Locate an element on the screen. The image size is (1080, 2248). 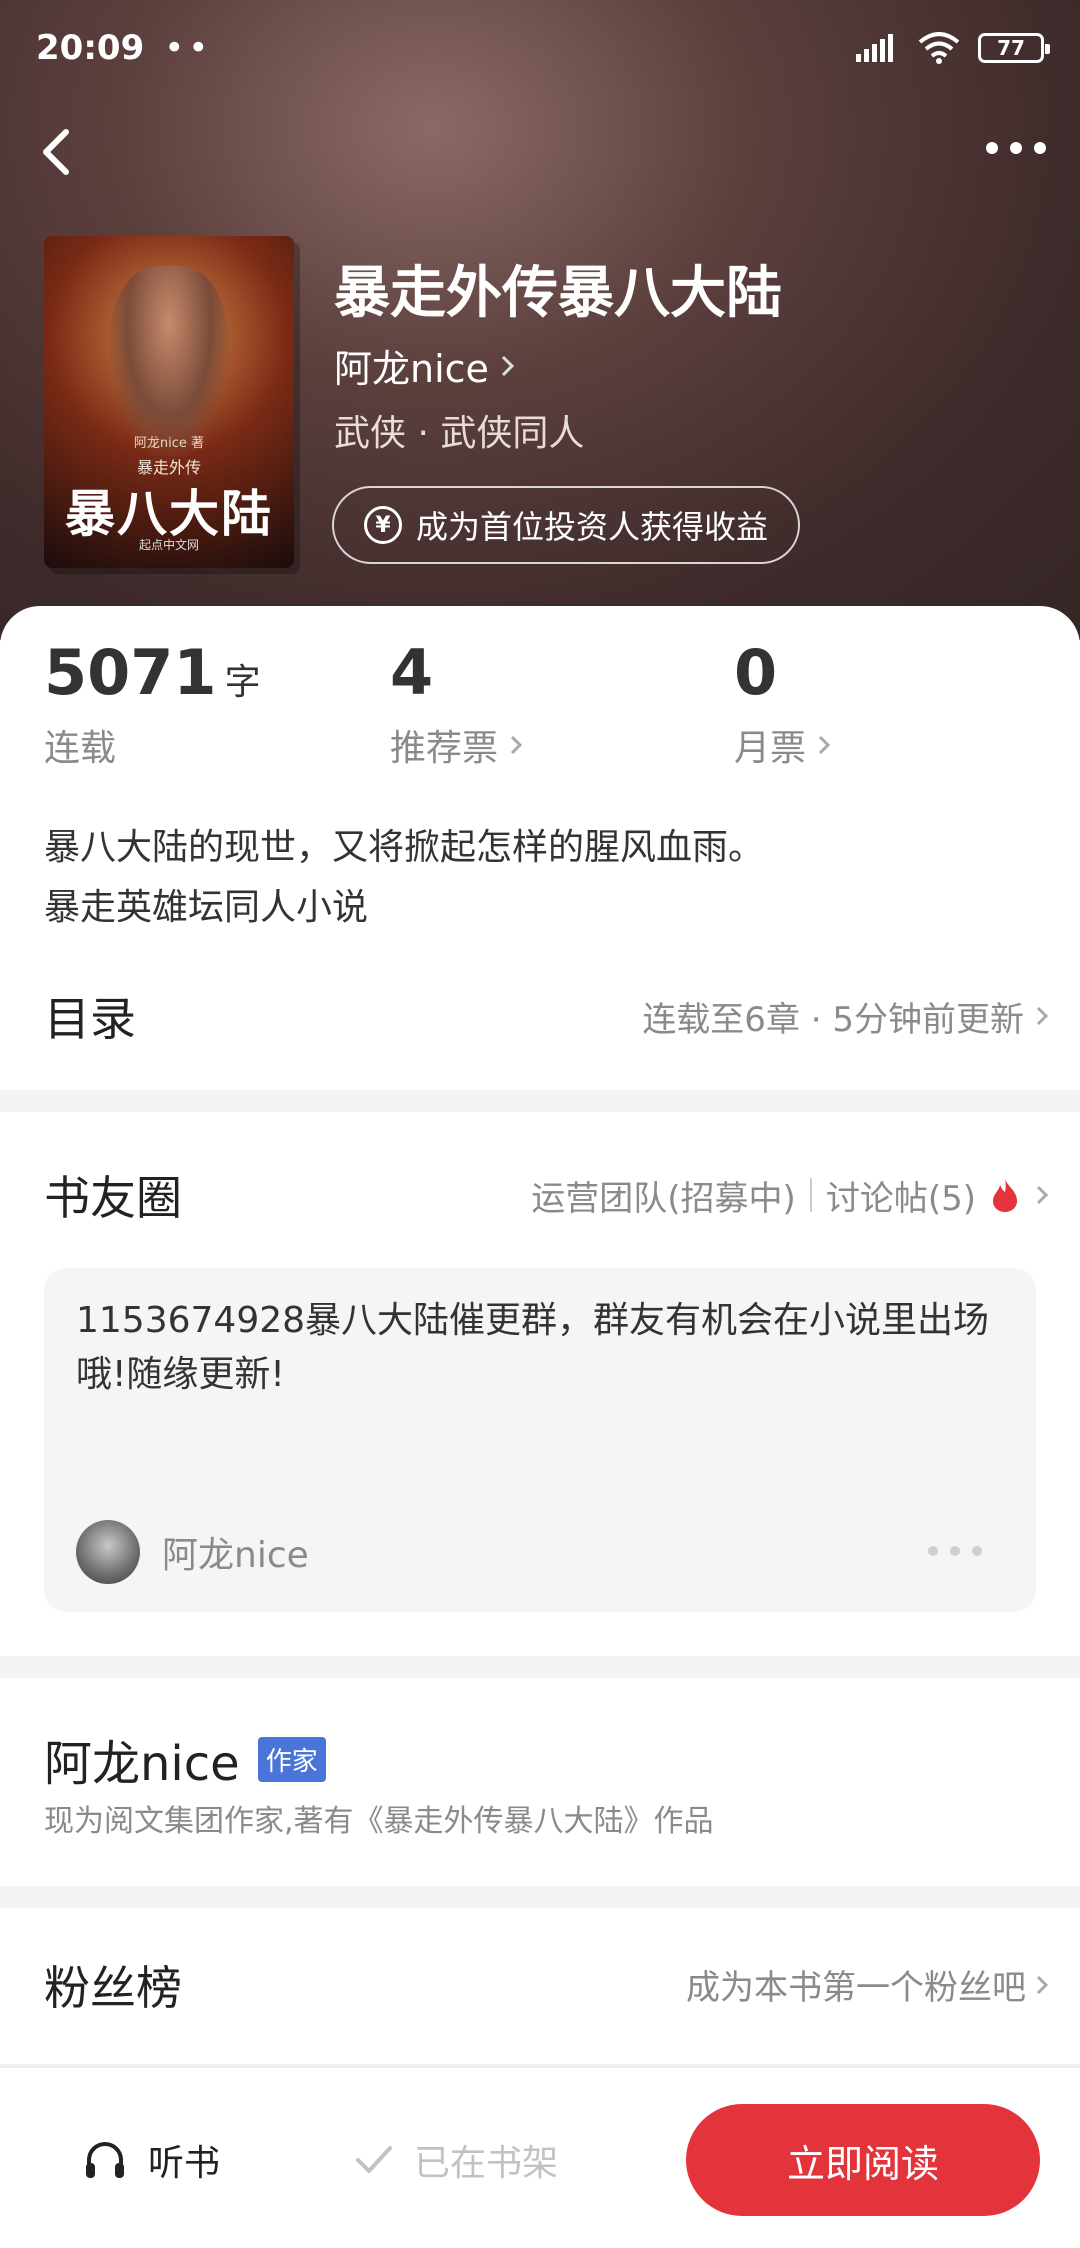
book-title: 暴走外传暴八大陆 is located at coordinates (558, 293).